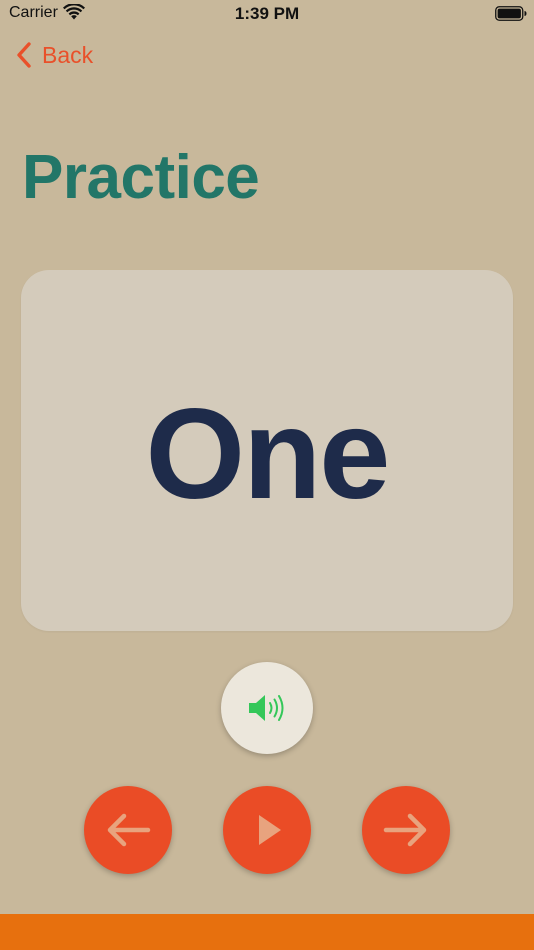  I want to click on chevron-left-icon, so click(24, 55).